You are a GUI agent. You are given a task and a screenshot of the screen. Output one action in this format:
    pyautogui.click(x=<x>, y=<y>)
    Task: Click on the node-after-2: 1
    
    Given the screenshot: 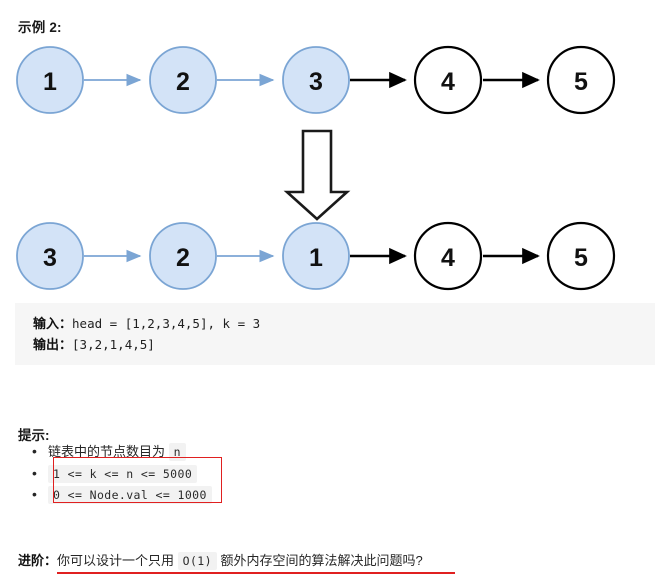 What is the action you would take?
    pyautogui.click(x=316, y=256)
    